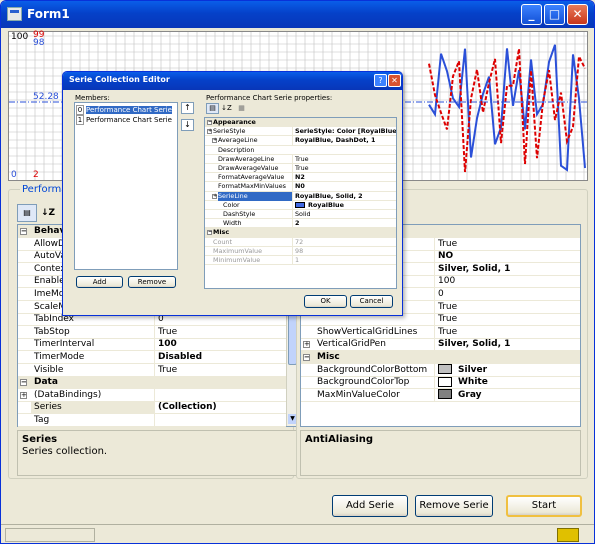  I want to click on dialog-property-pages-icon: ▦, so click(241, 108).